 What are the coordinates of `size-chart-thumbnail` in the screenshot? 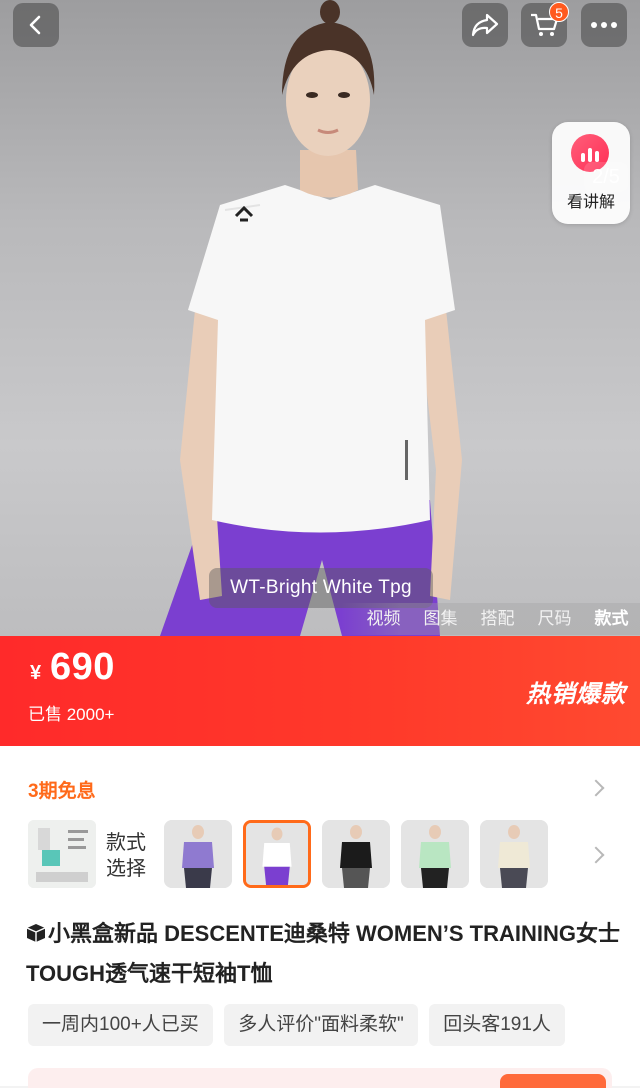 It's located at (62, 854).